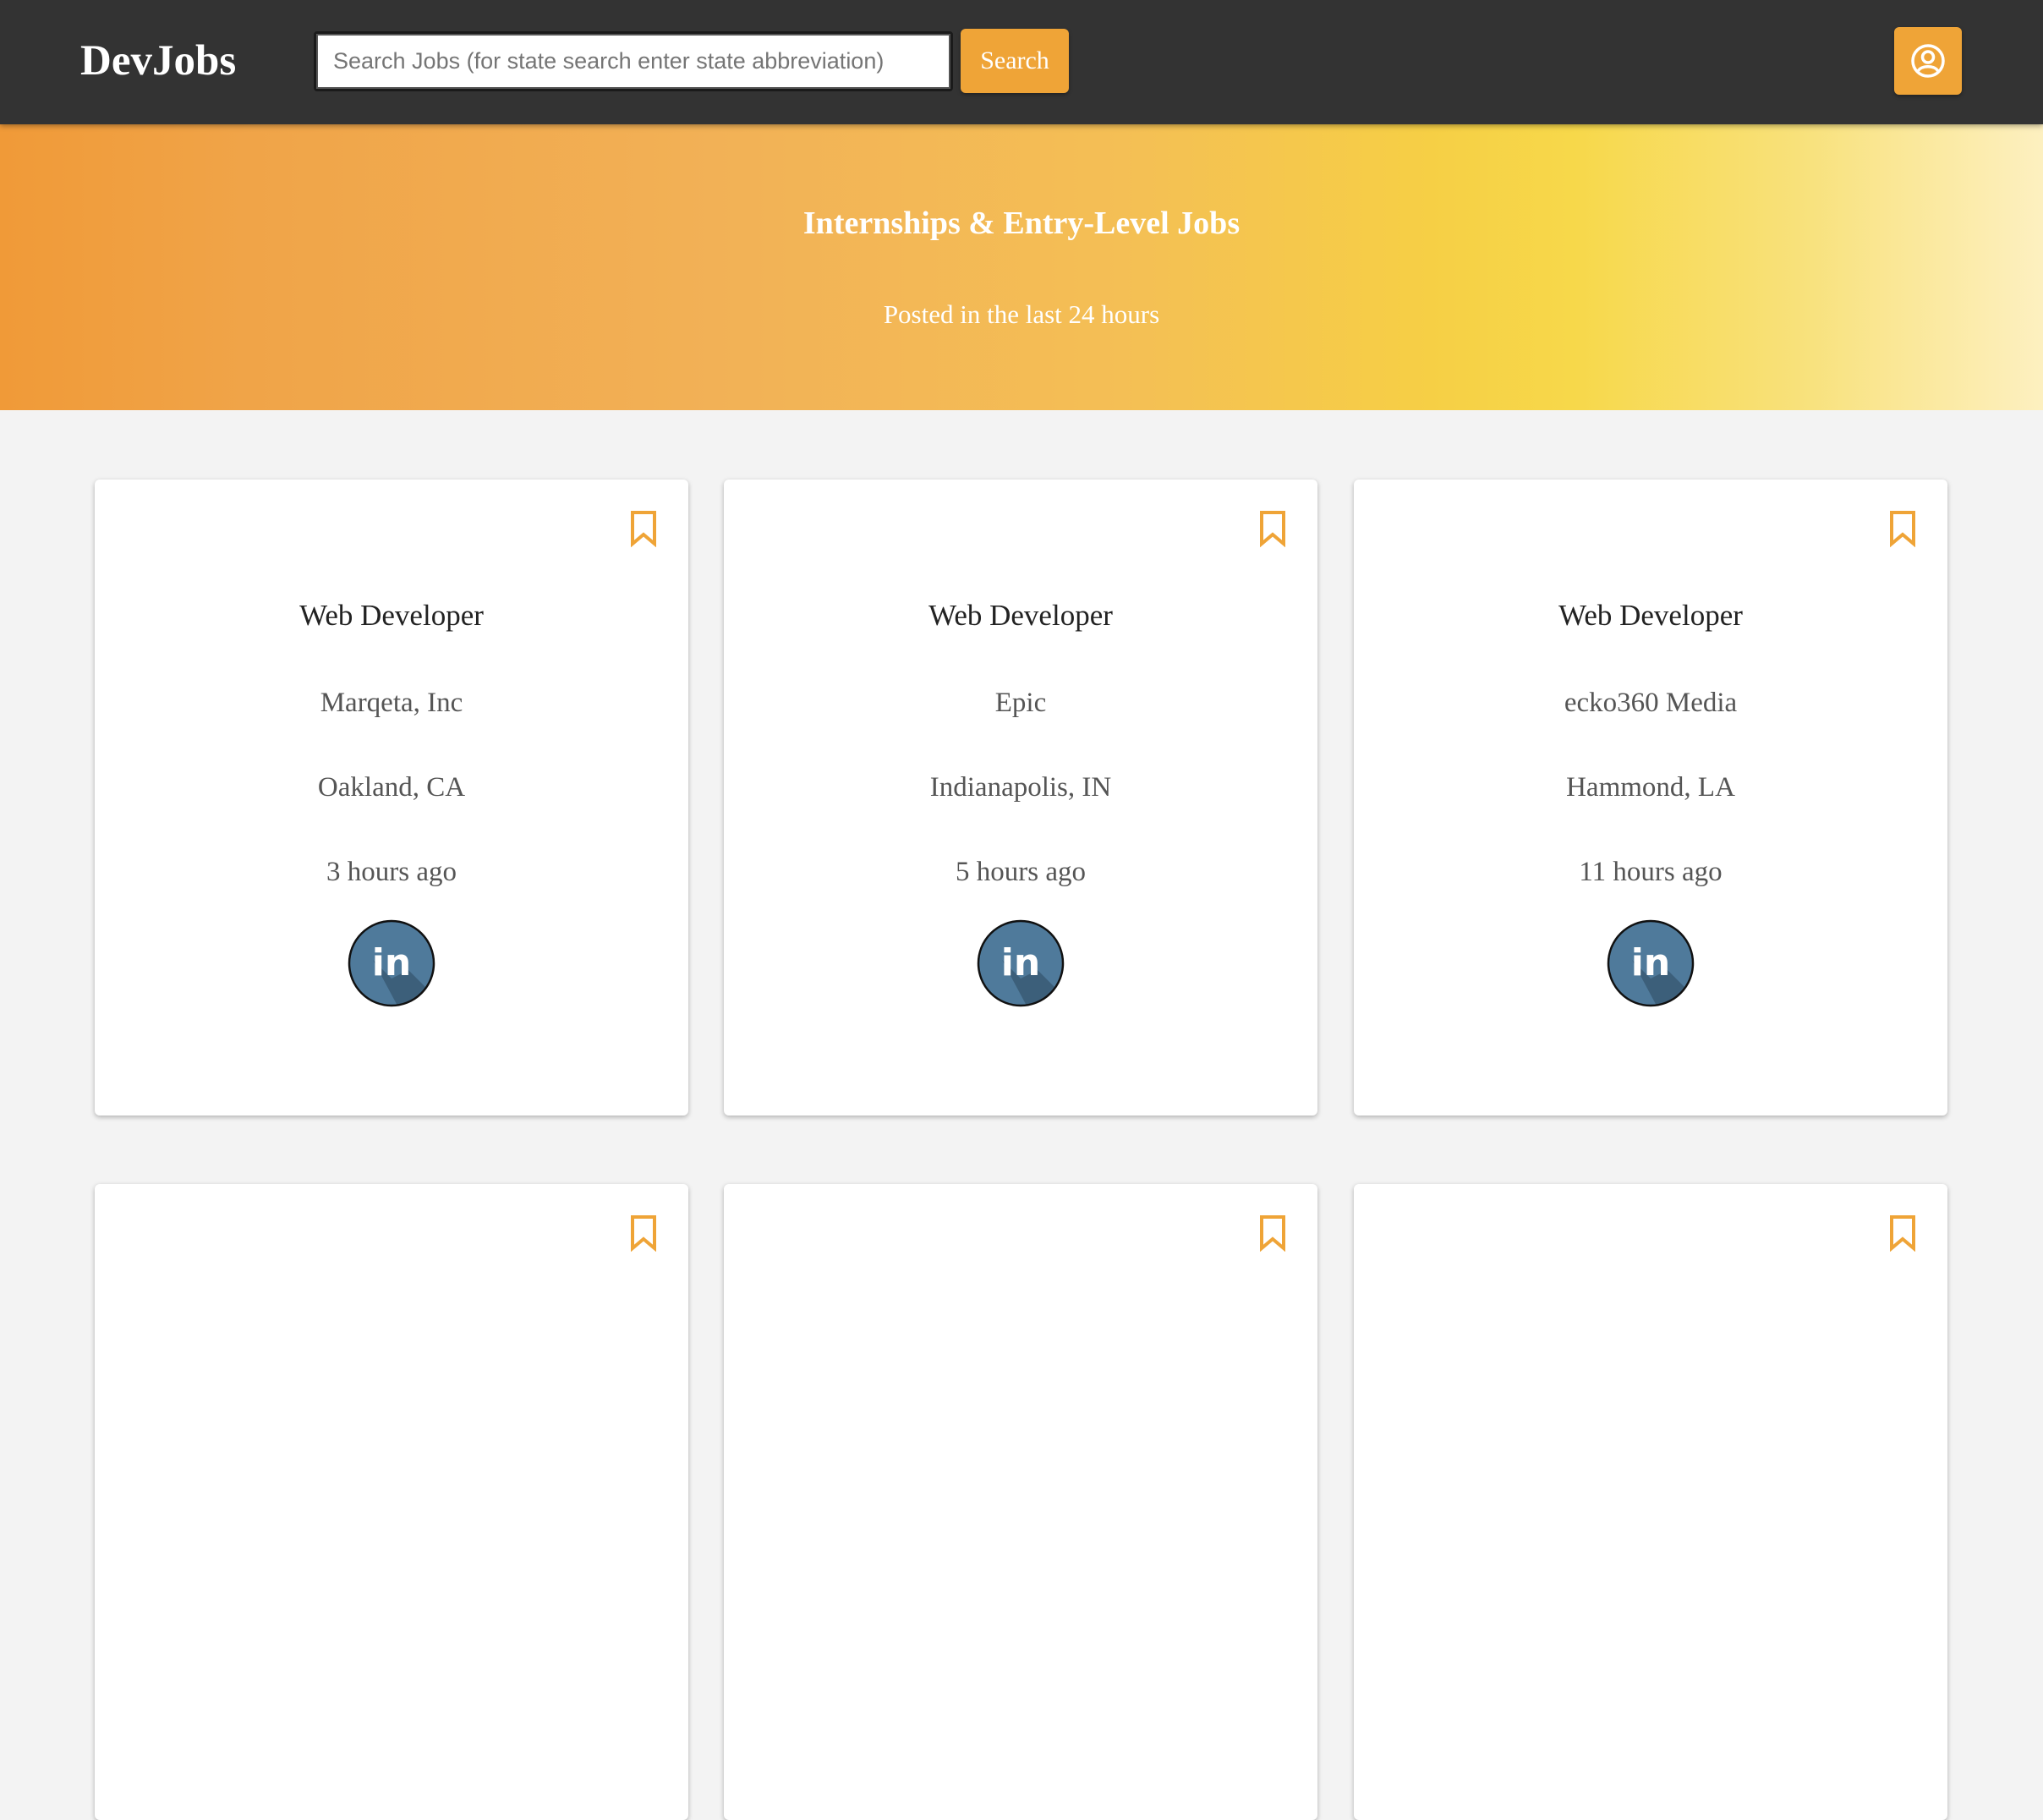 This screenshot has height=1820, width=2043. What do you see at coordinates (158, 61) in the screenshot?
I see `brand-logo: DevJobs` at bounding box center [158, 61].